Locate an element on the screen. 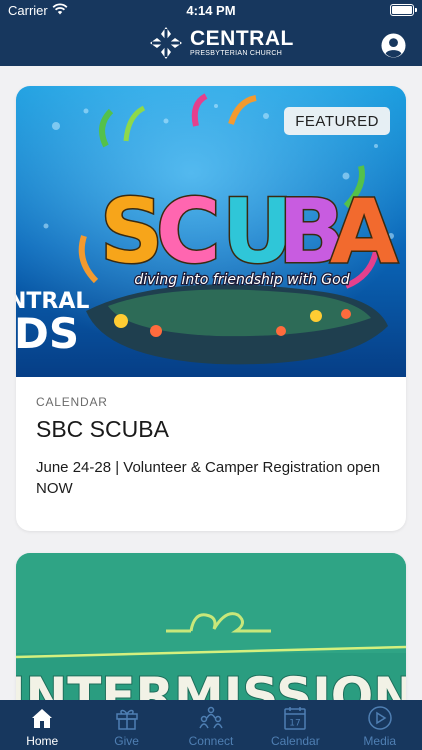  card-title: SBC SCUBA is located at coordinates (102, 429).